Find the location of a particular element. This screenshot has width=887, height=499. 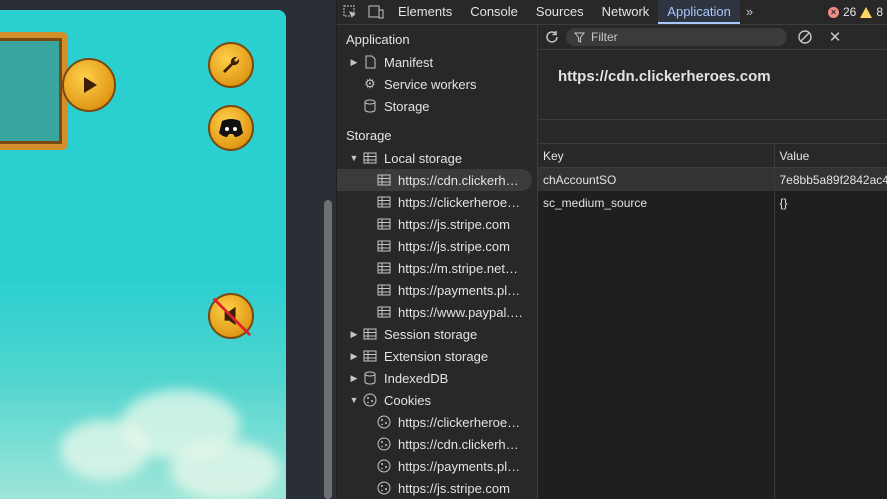

device-toolbar-icon is located at coordinates (376, 12).